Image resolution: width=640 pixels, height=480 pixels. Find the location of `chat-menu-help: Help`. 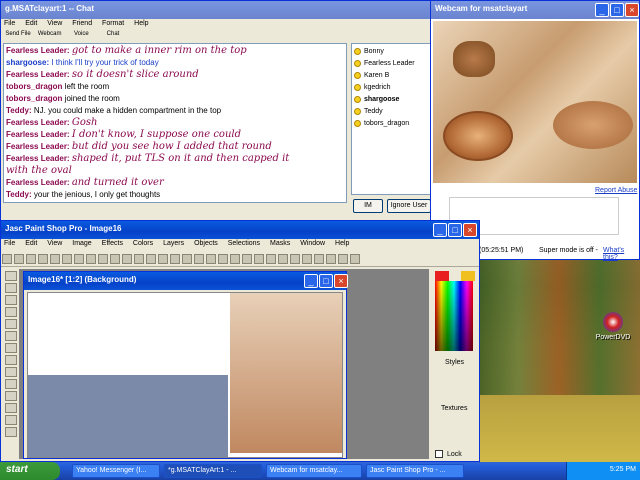

chat-menu-help: Help is located at coordinates (141, 23).